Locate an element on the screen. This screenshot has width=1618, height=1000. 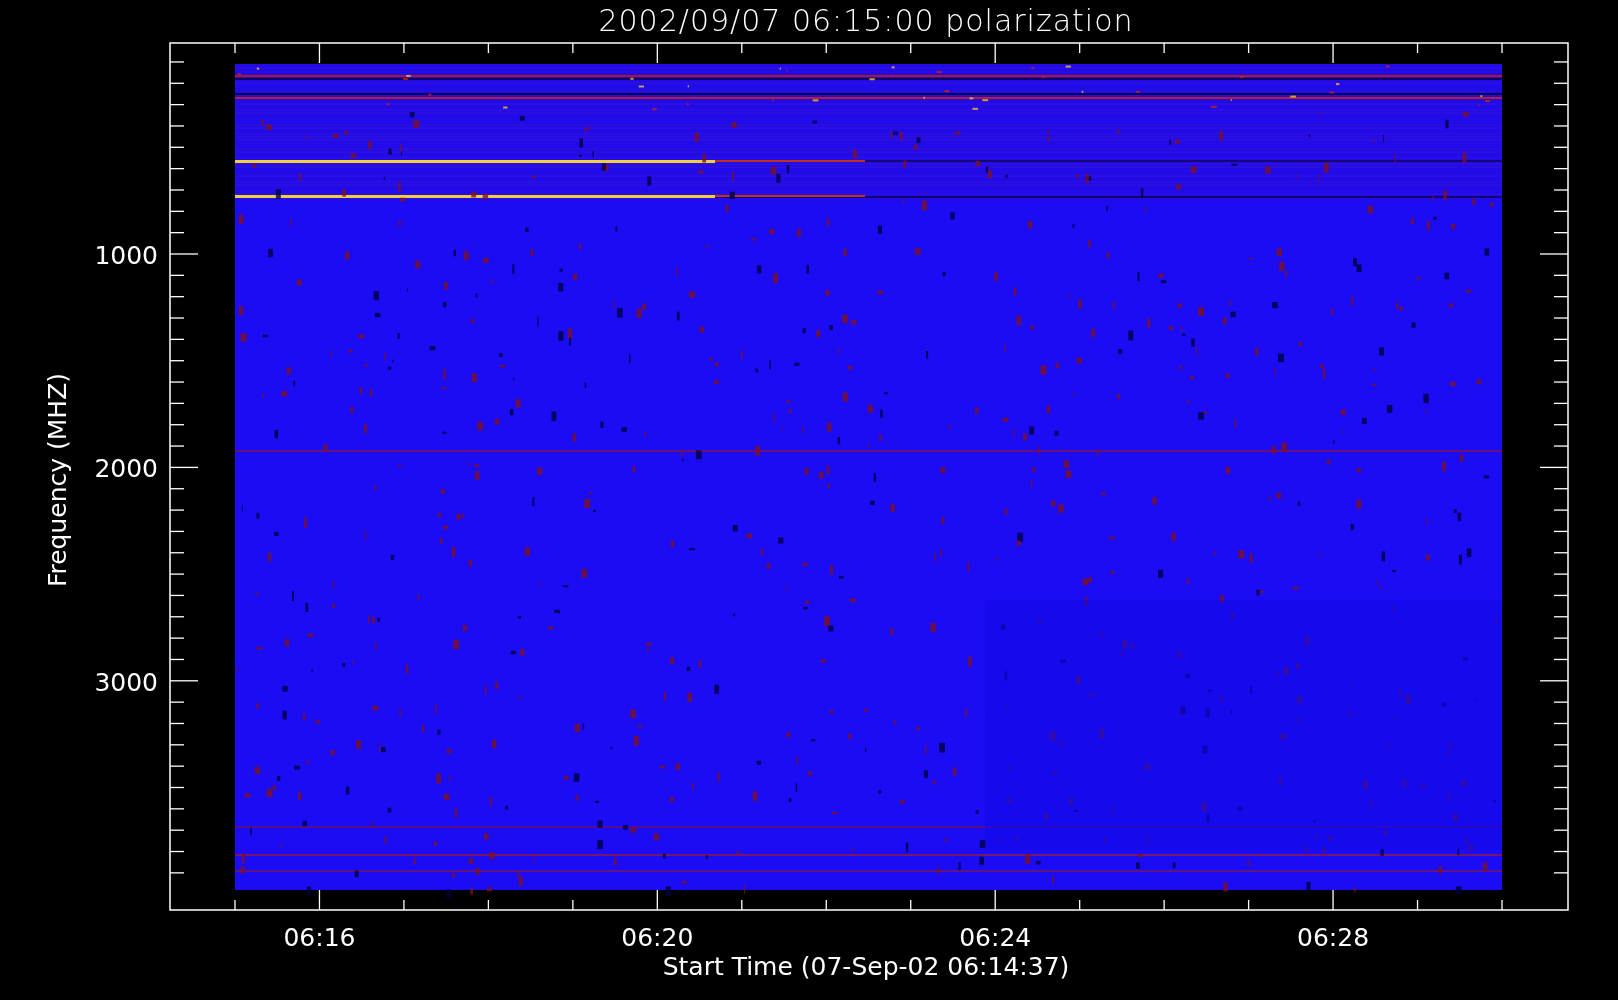
y-tick-label: 3000 is located at coordinates (126, 682).